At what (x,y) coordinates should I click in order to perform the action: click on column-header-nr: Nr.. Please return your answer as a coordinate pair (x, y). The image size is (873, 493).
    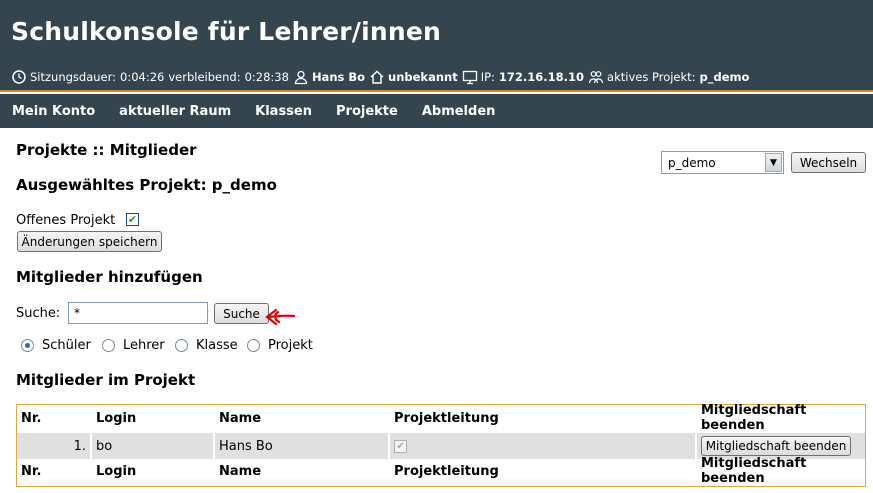
    Looking at the image, I should click on (31, 418).